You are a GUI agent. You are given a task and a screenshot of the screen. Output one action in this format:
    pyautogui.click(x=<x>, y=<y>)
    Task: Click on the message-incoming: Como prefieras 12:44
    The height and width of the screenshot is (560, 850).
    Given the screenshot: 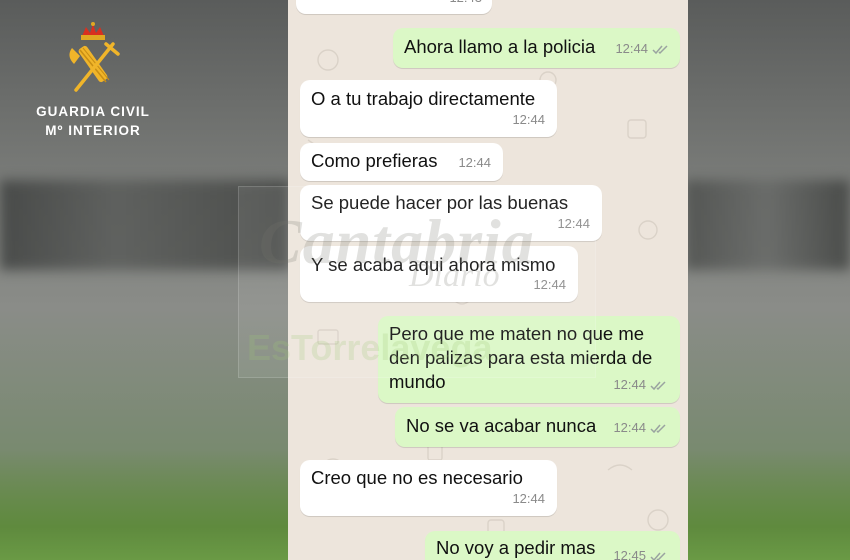 What is the action you would take?
    pyautogui.click(x=401, y=162)
    